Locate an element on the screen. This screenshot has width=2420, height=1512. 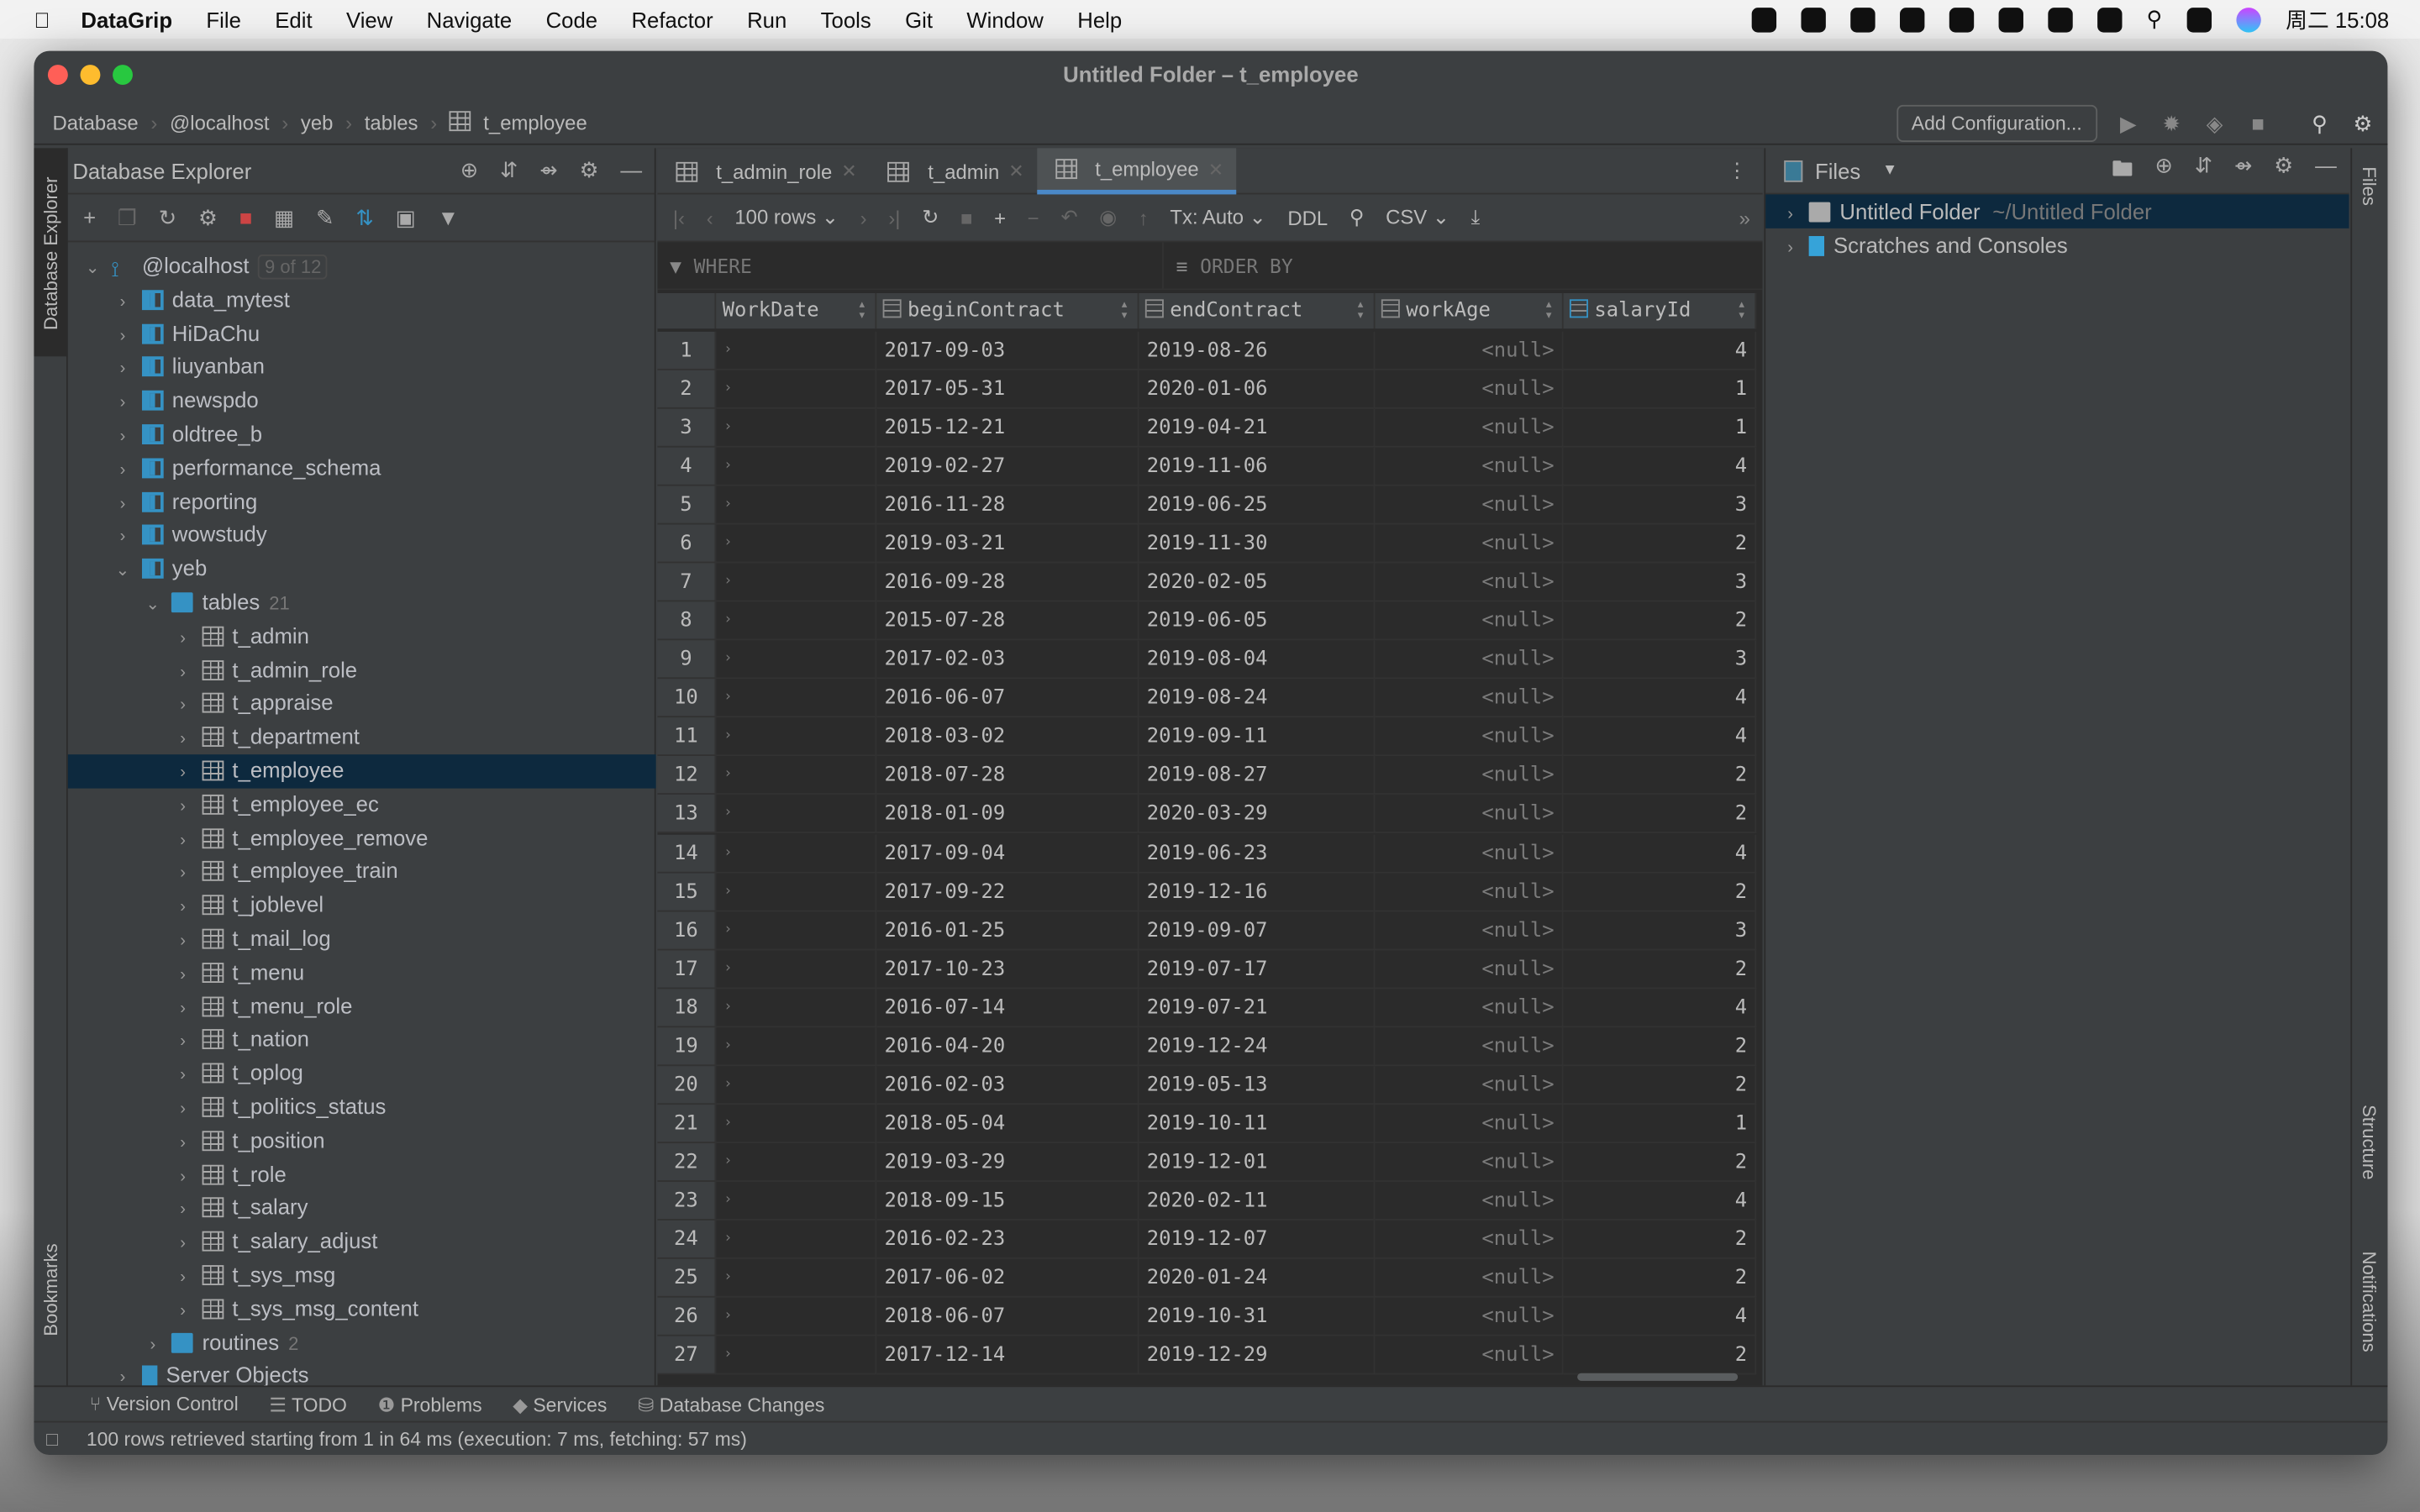
menu-edit: Edit is located at coordinates (293, 19).